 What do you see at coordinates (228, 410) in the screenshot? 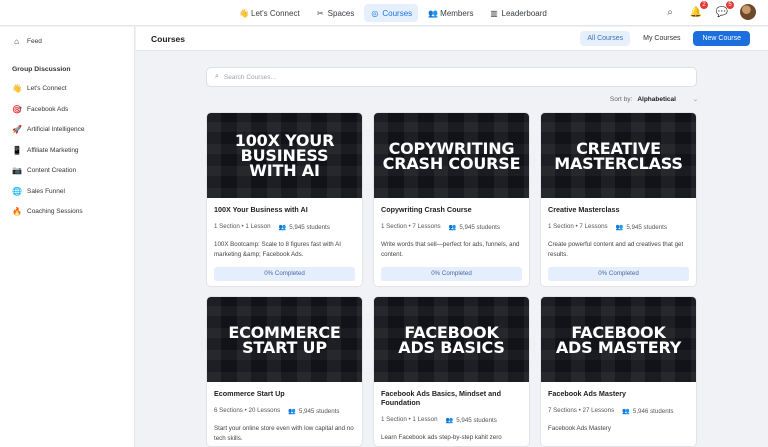
I see `course-sections: 6 Sections` at bounding box center [228, 410].